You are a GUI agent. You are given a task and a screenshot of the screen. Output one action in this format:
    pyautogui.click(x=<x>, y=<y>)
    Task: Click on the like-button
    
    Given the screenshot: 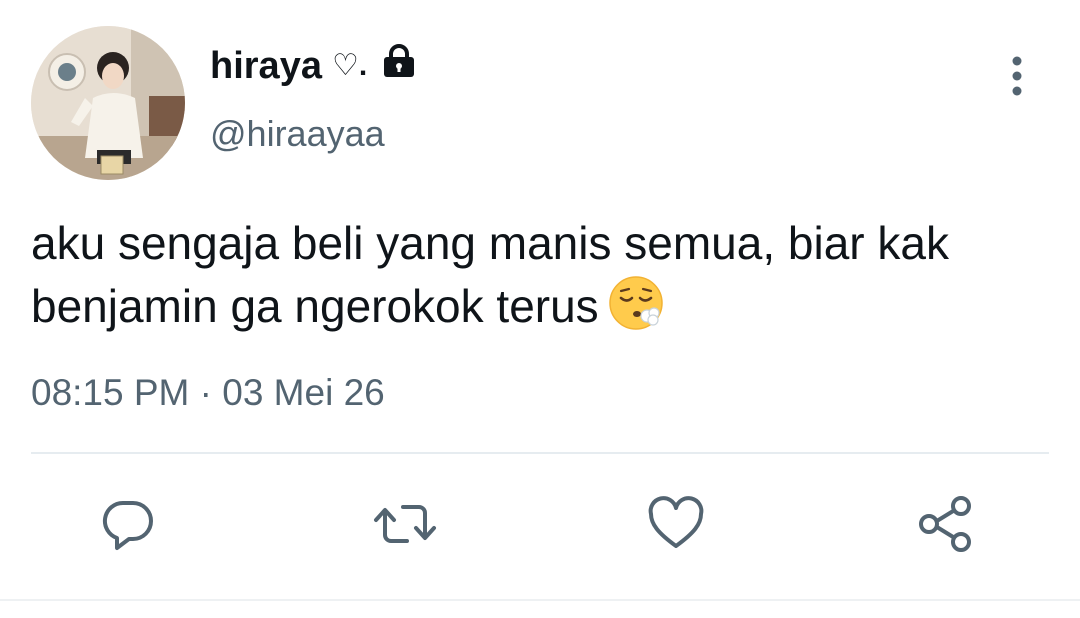 What is the action you would take?
    pyautogui.click(x=676, y=526)
    